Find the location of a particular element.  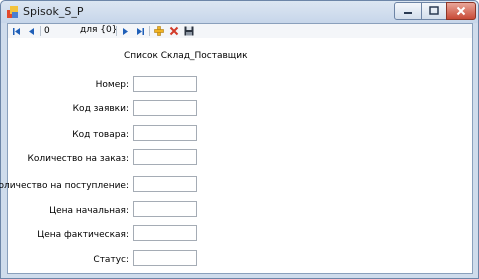

number-input is located at coordinates (165, 84).